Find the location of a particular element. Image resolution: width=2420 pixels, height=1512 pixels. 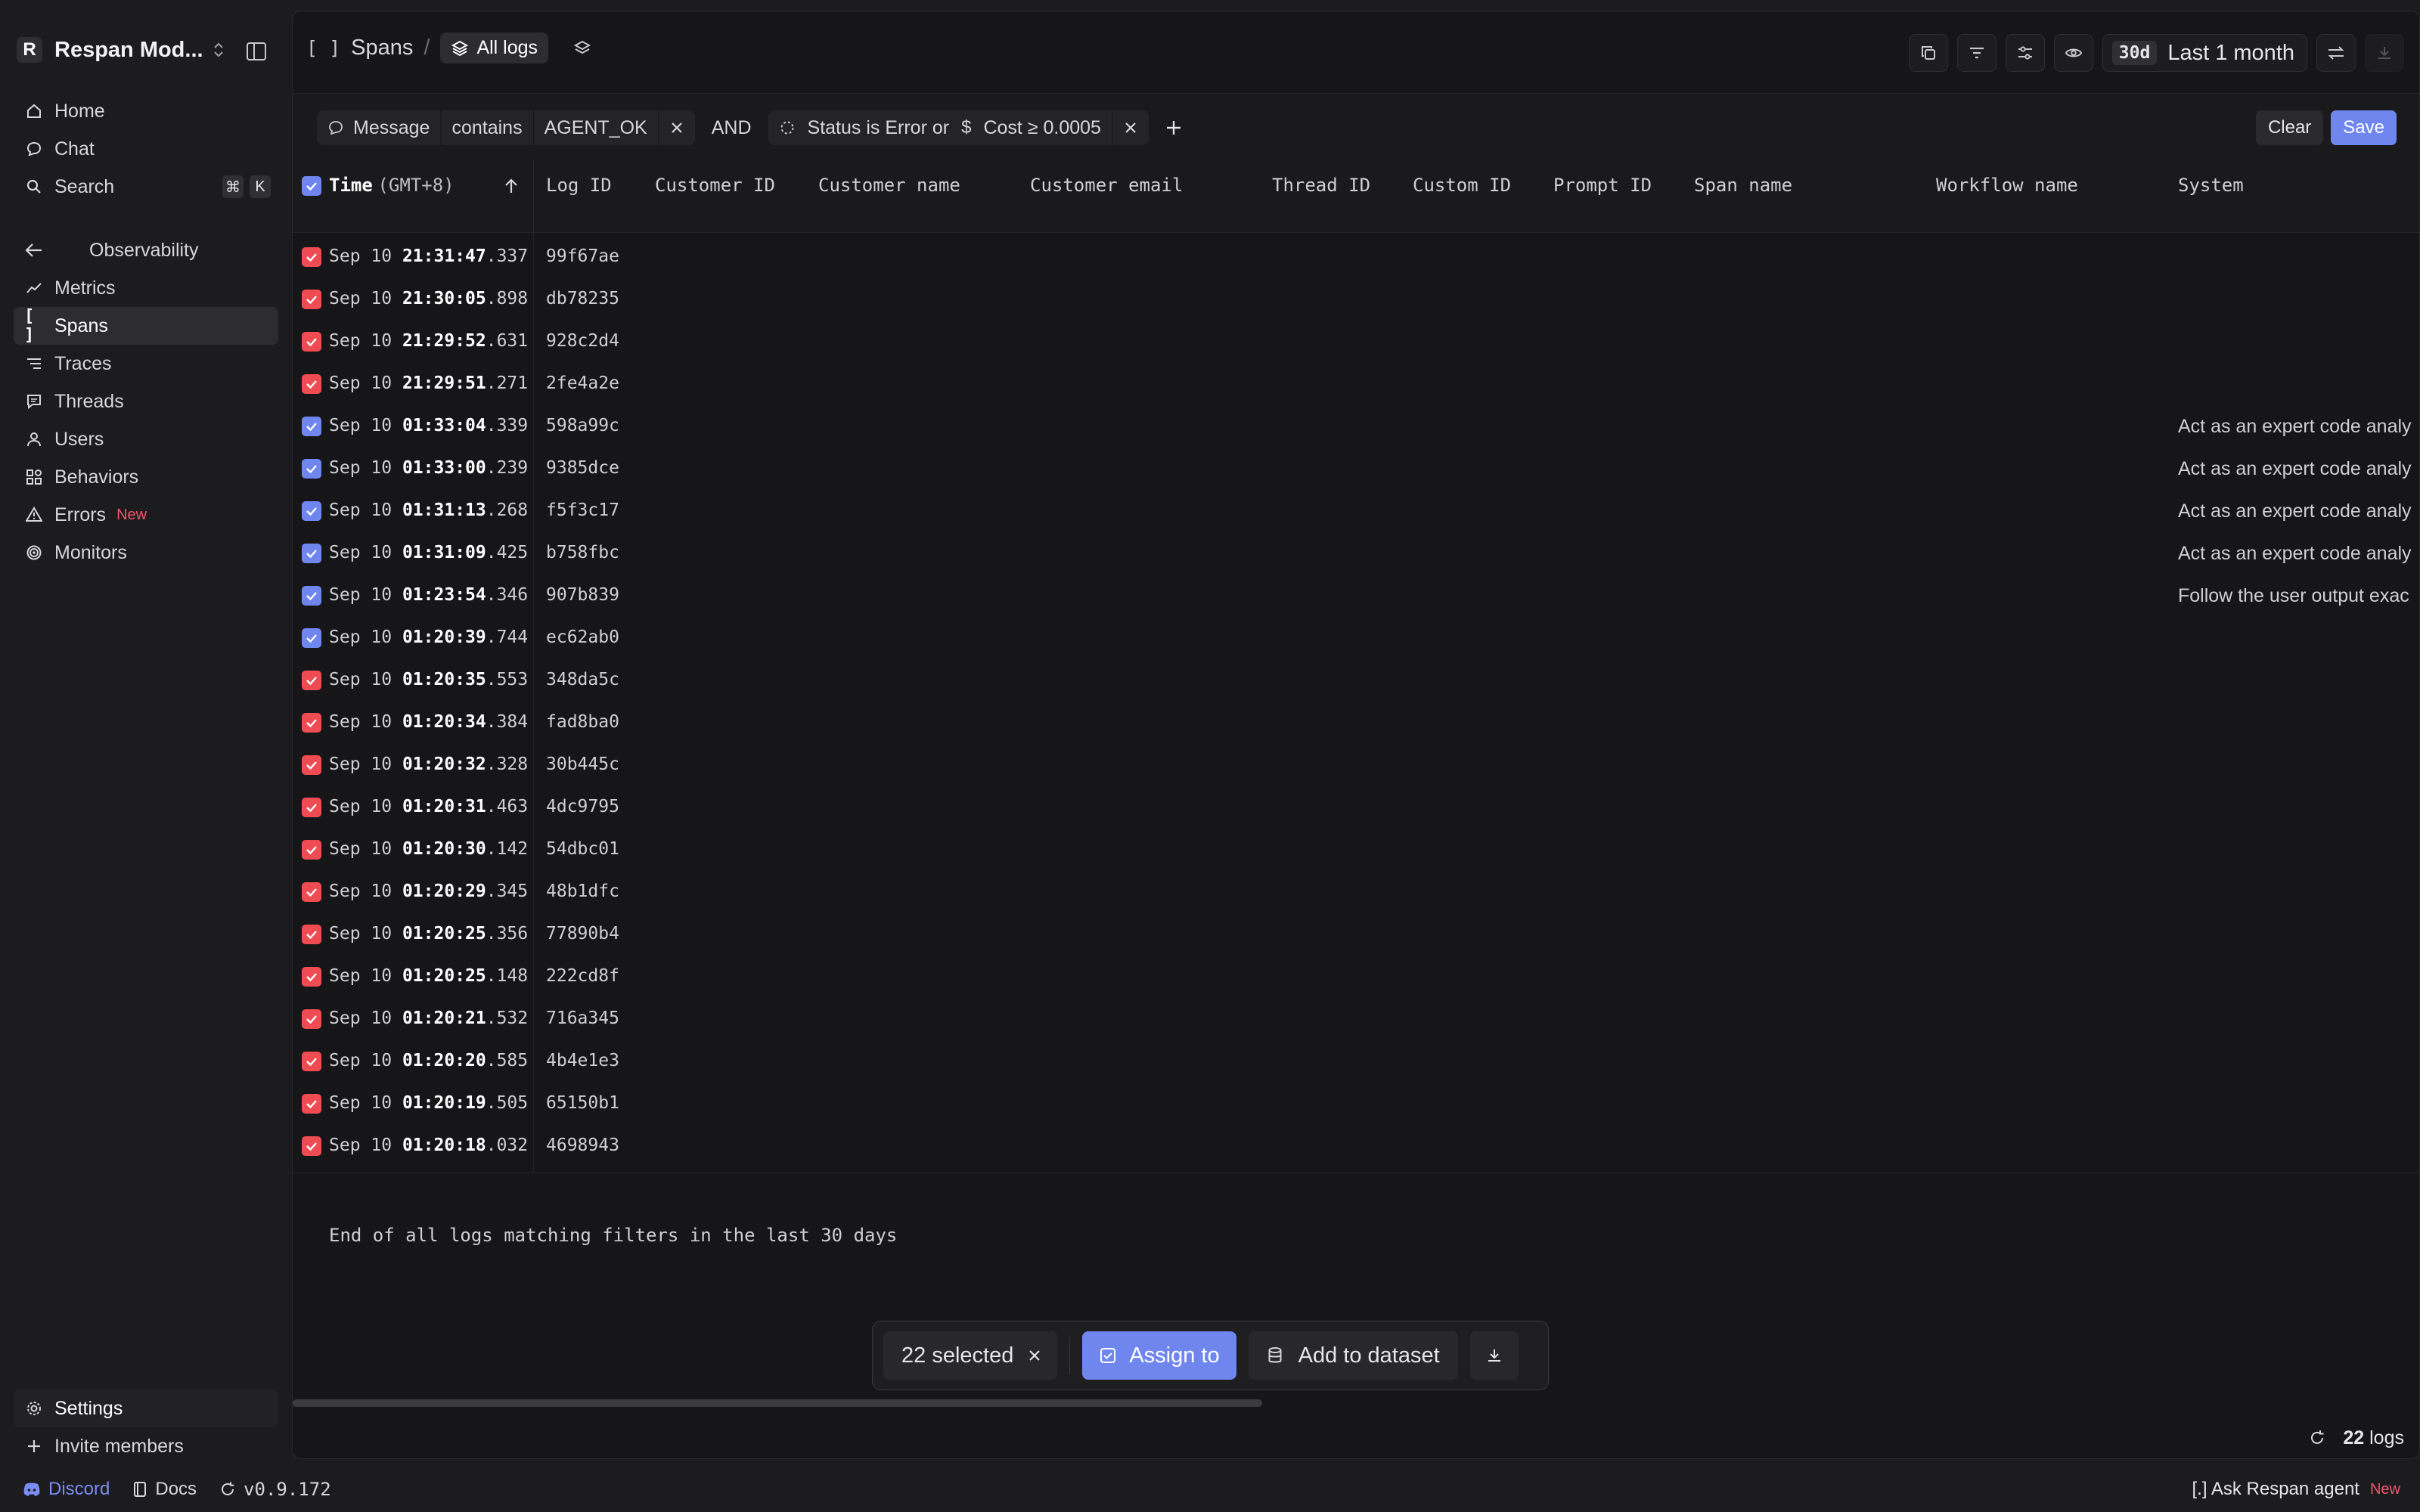

filter-value: AGENT_OK is located at coordinates (596, 127).